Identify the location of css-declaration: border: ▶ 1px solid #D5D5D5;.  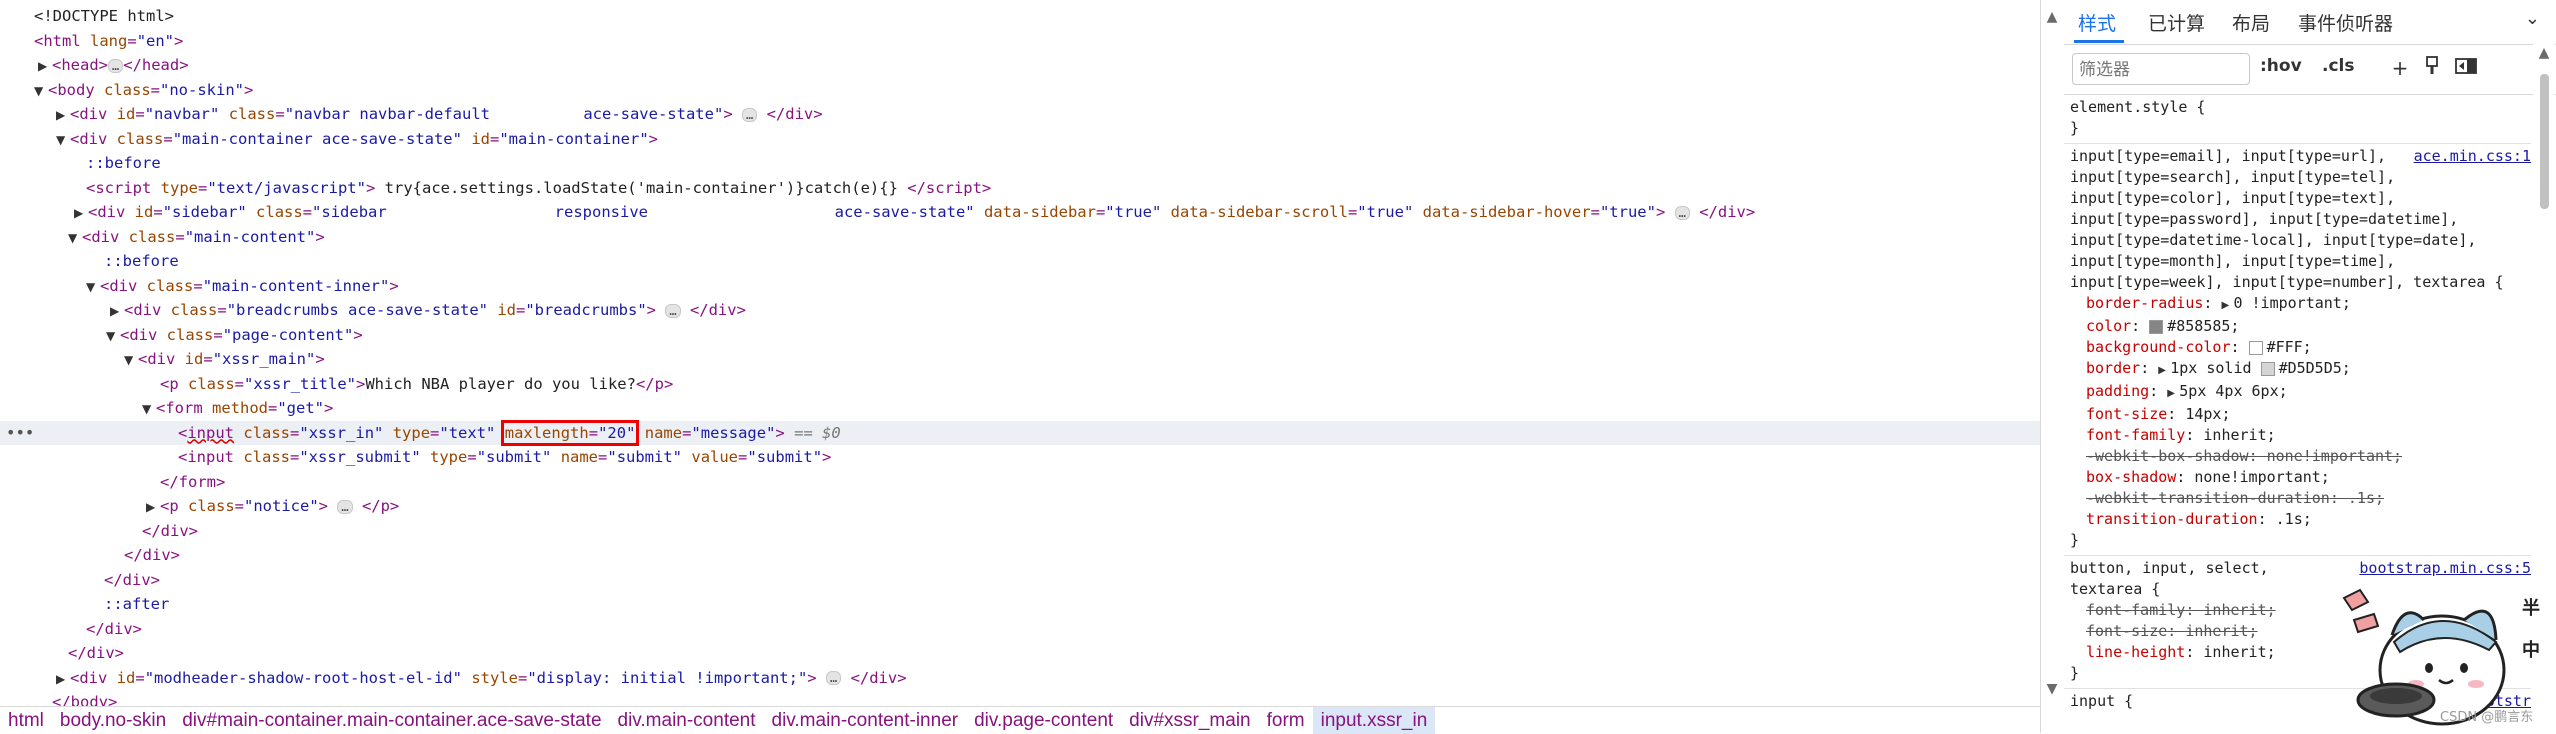
(2296, 369).